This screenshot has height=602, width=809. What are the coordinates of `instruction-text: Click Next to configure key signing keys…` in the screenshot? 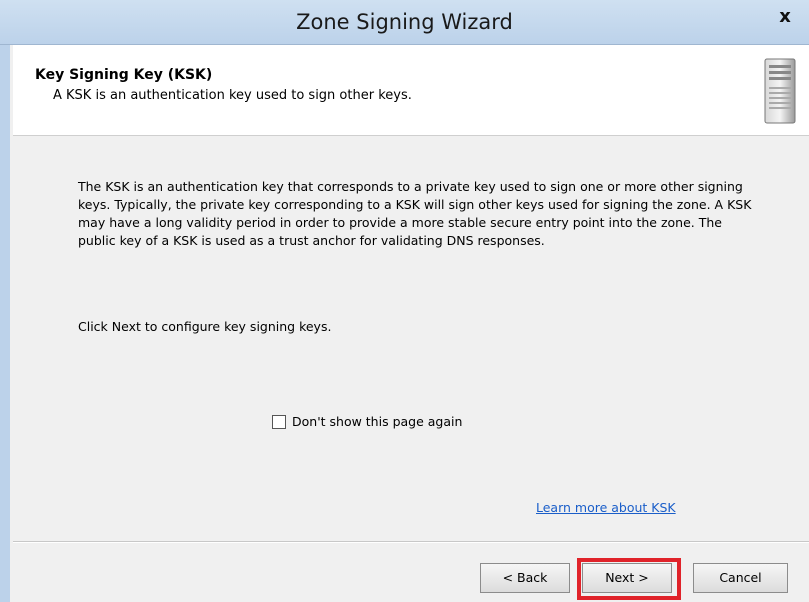 It's located at (205, 326).